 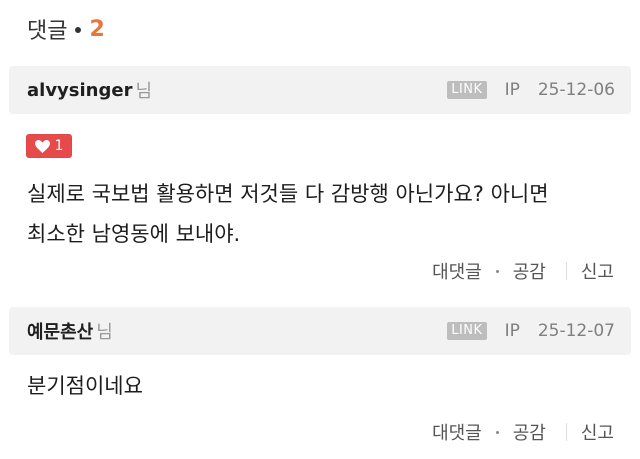 I want to click on comment-text: 분기점이네요, so click(x=85, y=386).